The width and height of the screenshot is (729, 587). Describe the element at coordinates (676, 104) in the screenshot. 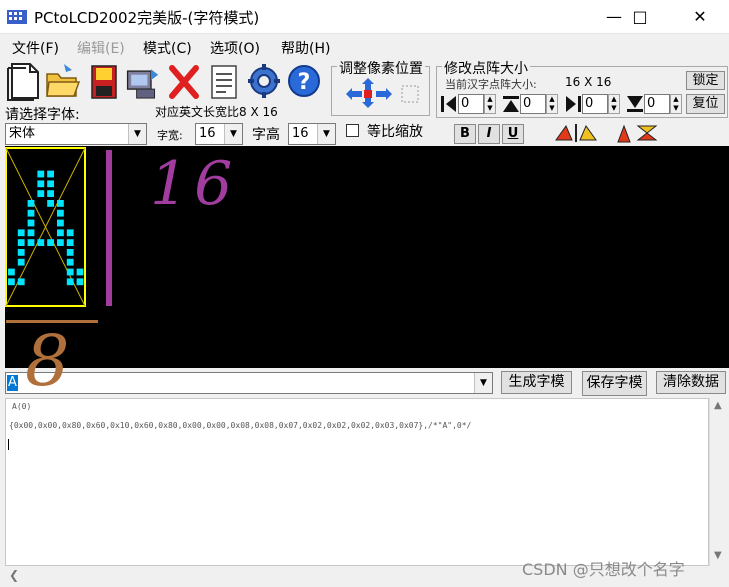

I see `spin-bottom-arrows: ▲ ▼` at that location.